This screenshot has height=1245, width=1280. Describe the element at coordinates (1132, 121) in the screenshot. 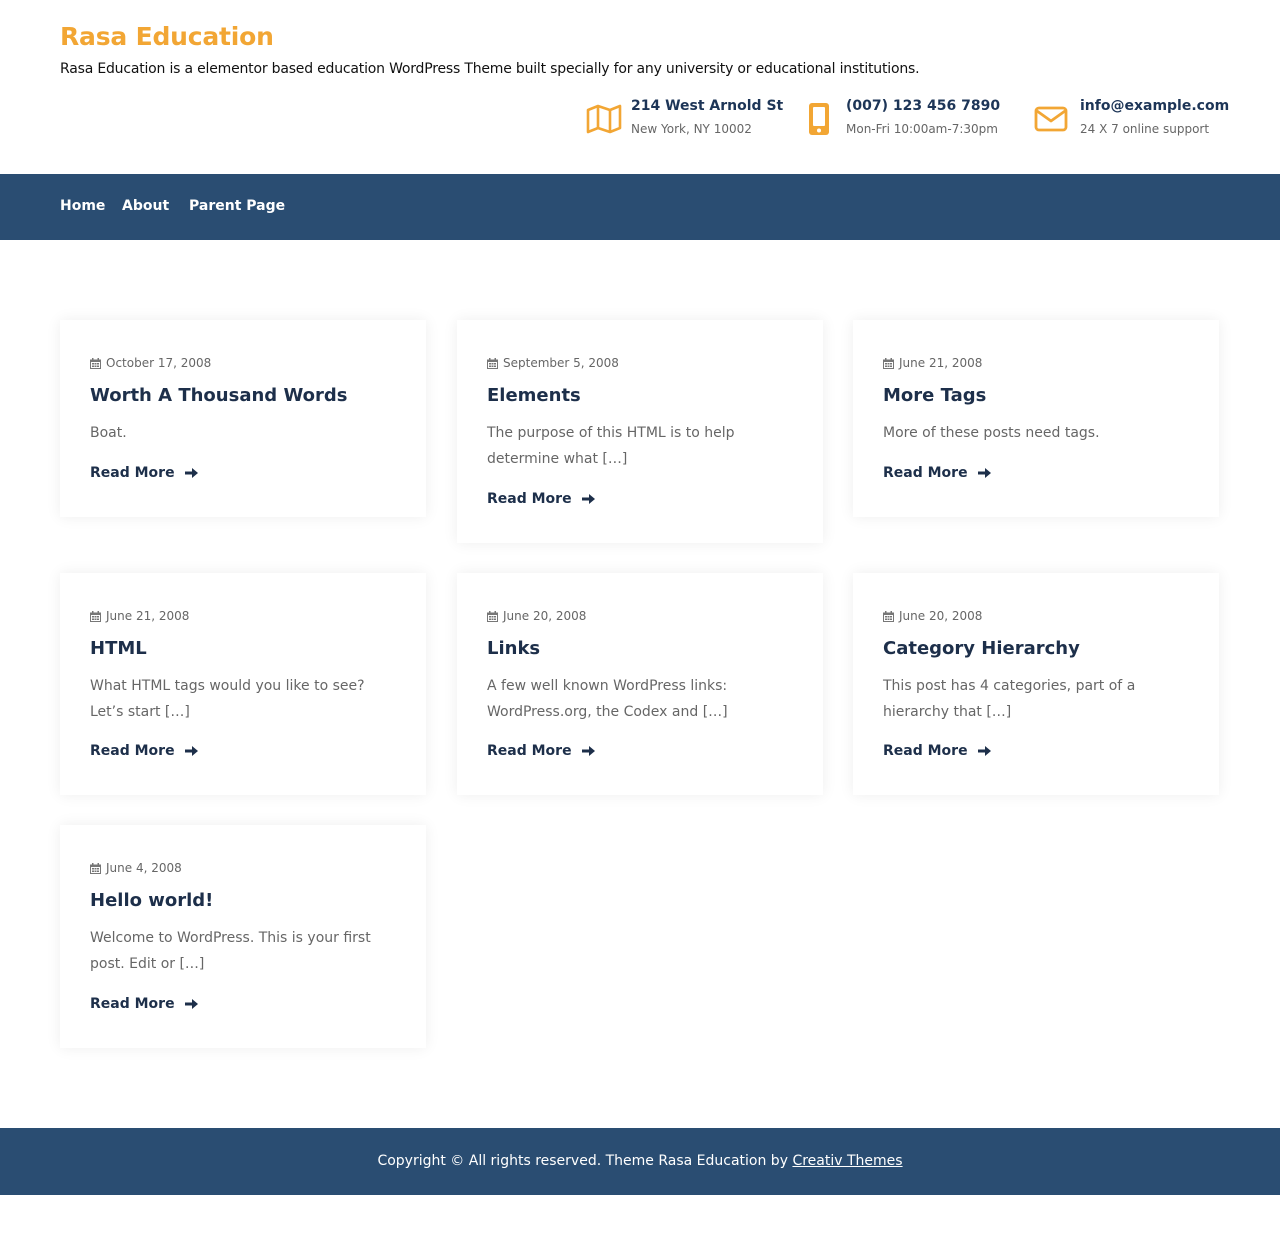

I see `contact-email: info@example.com 24 X 7 online support` at that location.